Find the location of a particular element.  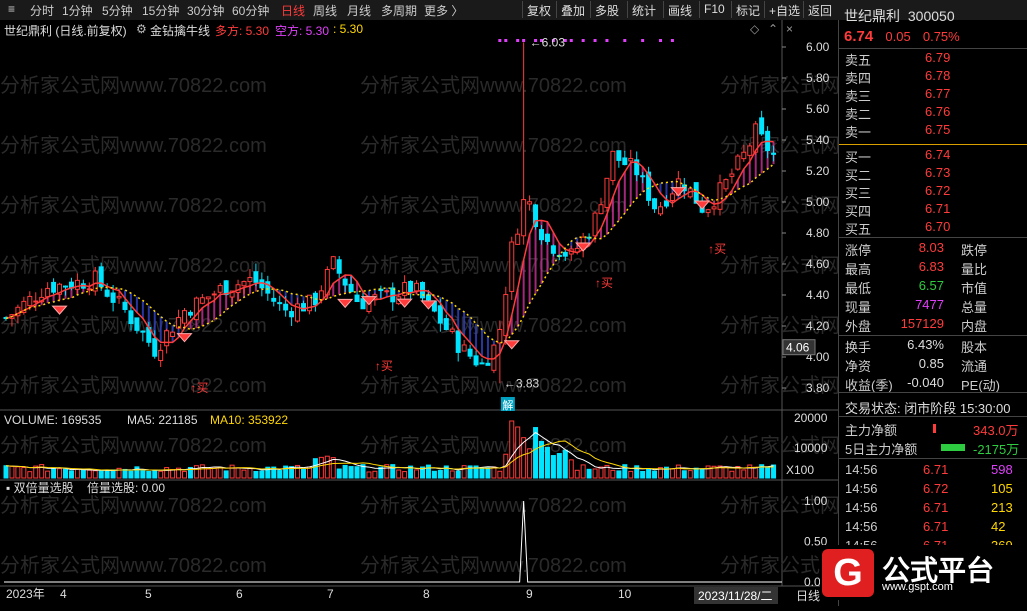

cursor-price-label: 4.06 is located at coordinates (798, 348).